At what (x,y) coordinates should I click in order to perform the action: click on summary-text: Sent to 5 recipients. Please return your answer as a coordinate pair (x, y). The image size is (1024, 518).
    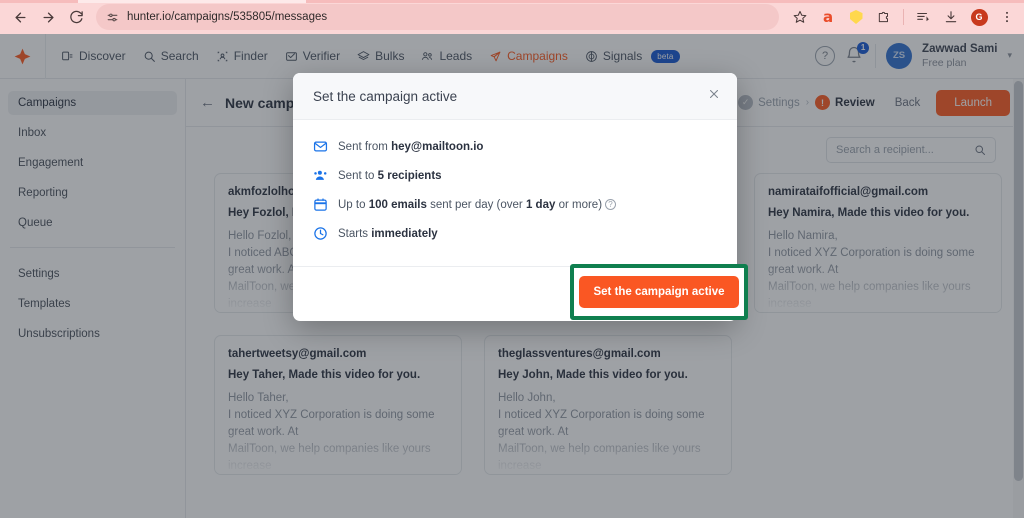
    Looking at the image, I should click on (390, 176).